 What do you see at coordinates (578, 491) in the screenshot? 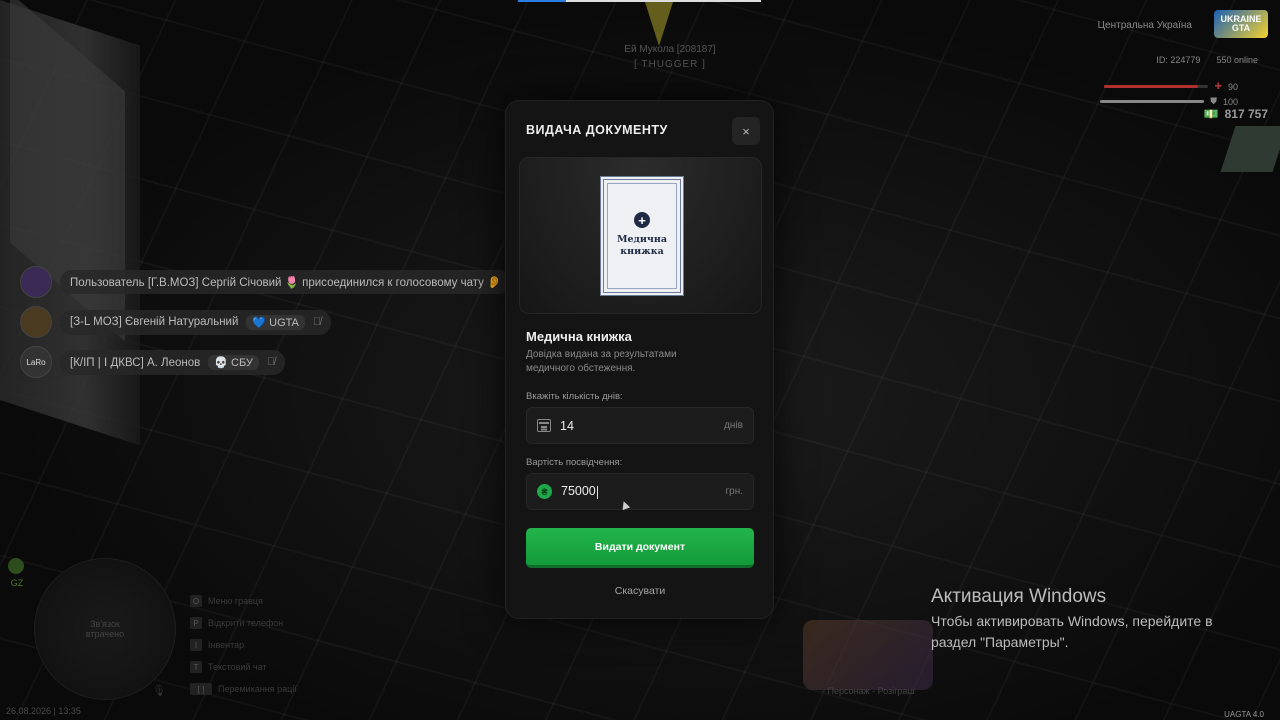
I see `price-input: 75000` at bounding box center [578, 491].